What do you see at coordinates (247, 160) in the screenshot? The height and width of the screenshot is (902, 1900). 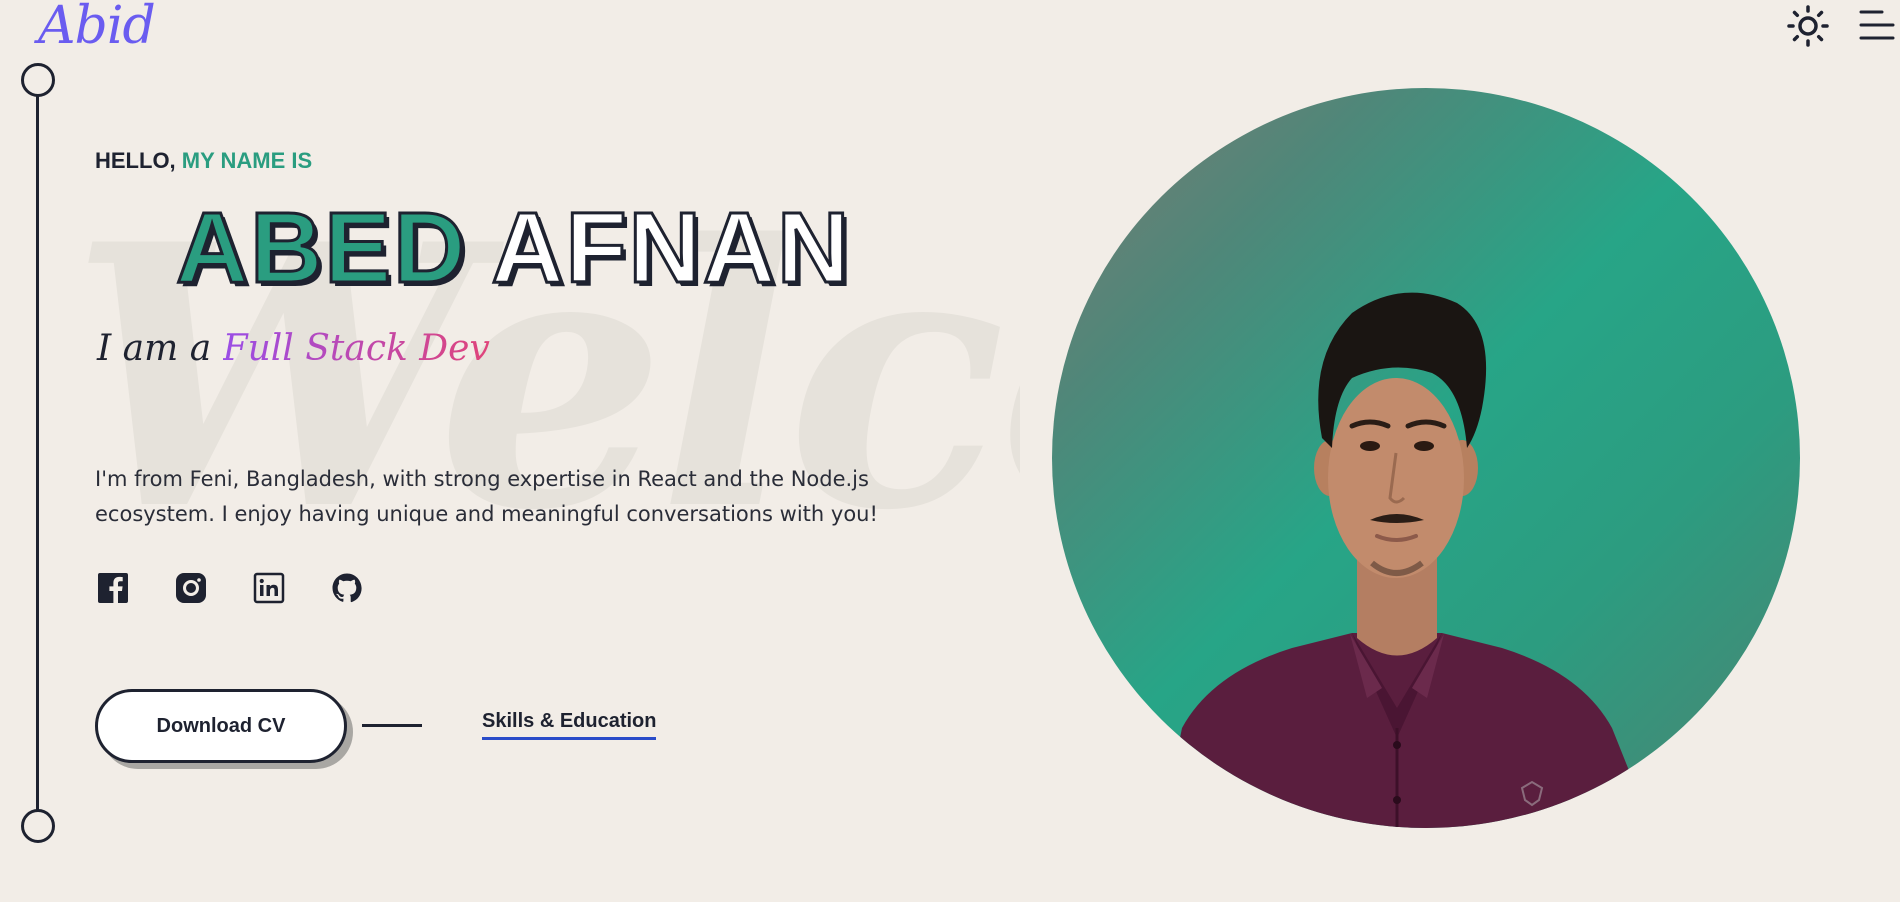 I see `greeting-accent: MY NAME IS` at bounding box center [247, 160].